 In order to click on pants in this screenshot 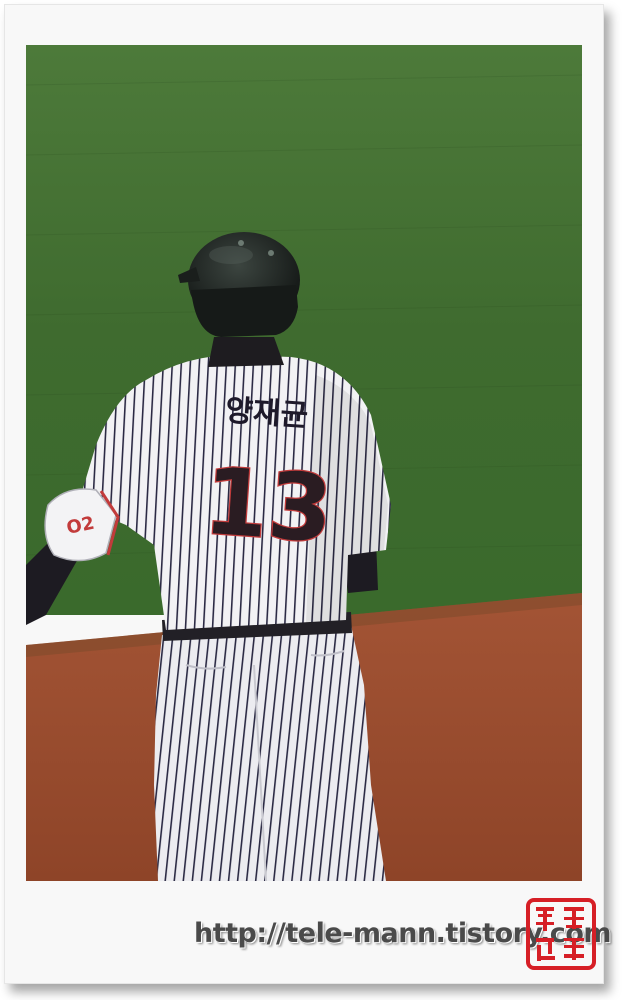, I will do `click(270, 753)`.